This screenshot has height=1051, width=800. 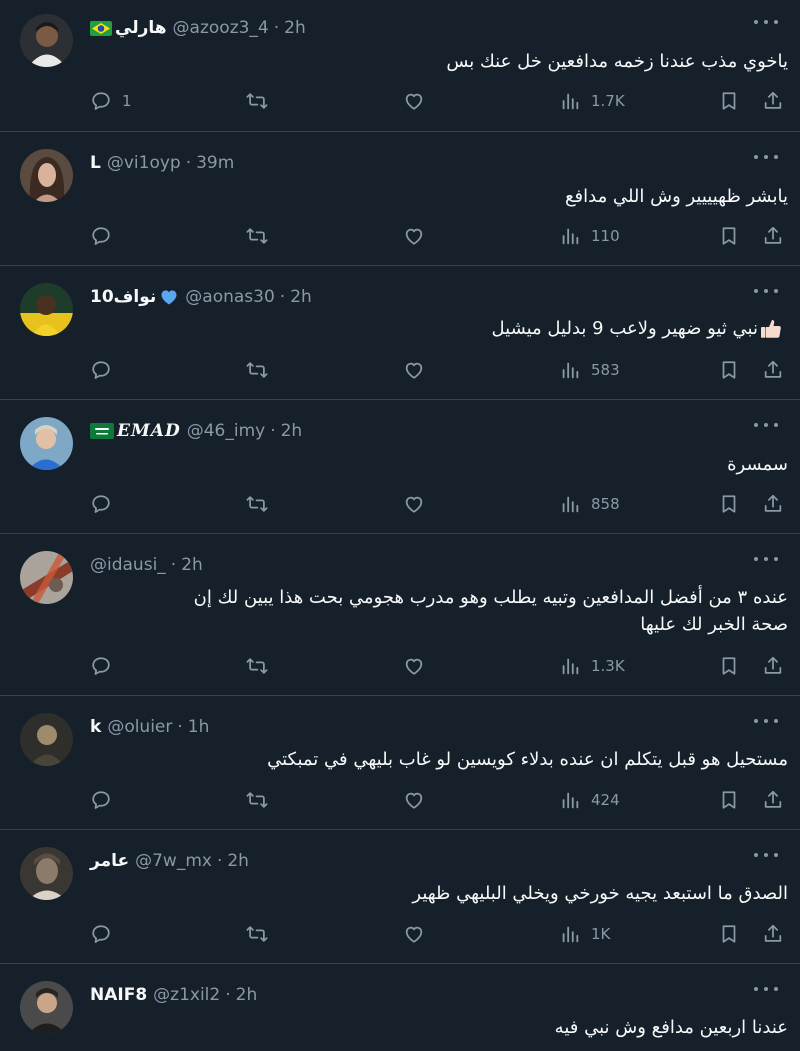 I want to click on views-button: 1K, so click(x=584, y=934).